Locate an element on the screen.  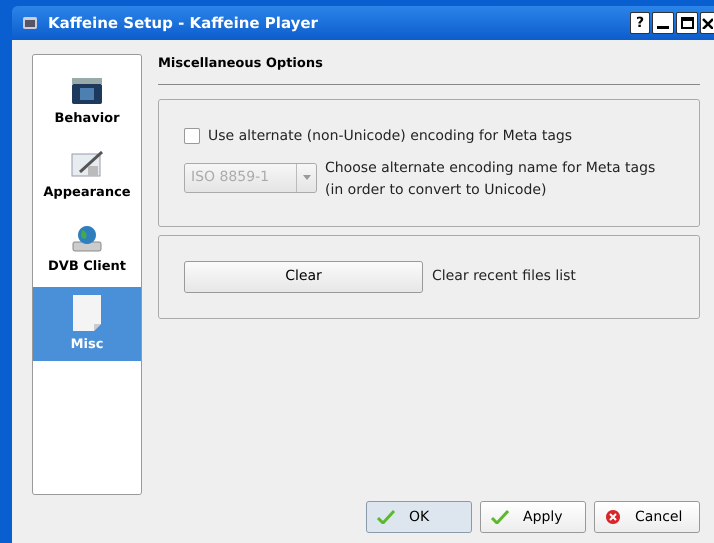
maximize-button is located at coordinates (687, 23).